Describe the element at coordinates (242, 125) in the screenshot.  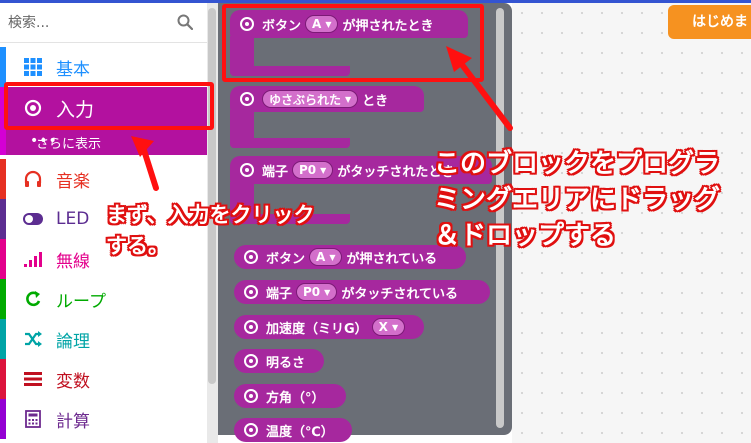
I see `block-mouth` at that location.